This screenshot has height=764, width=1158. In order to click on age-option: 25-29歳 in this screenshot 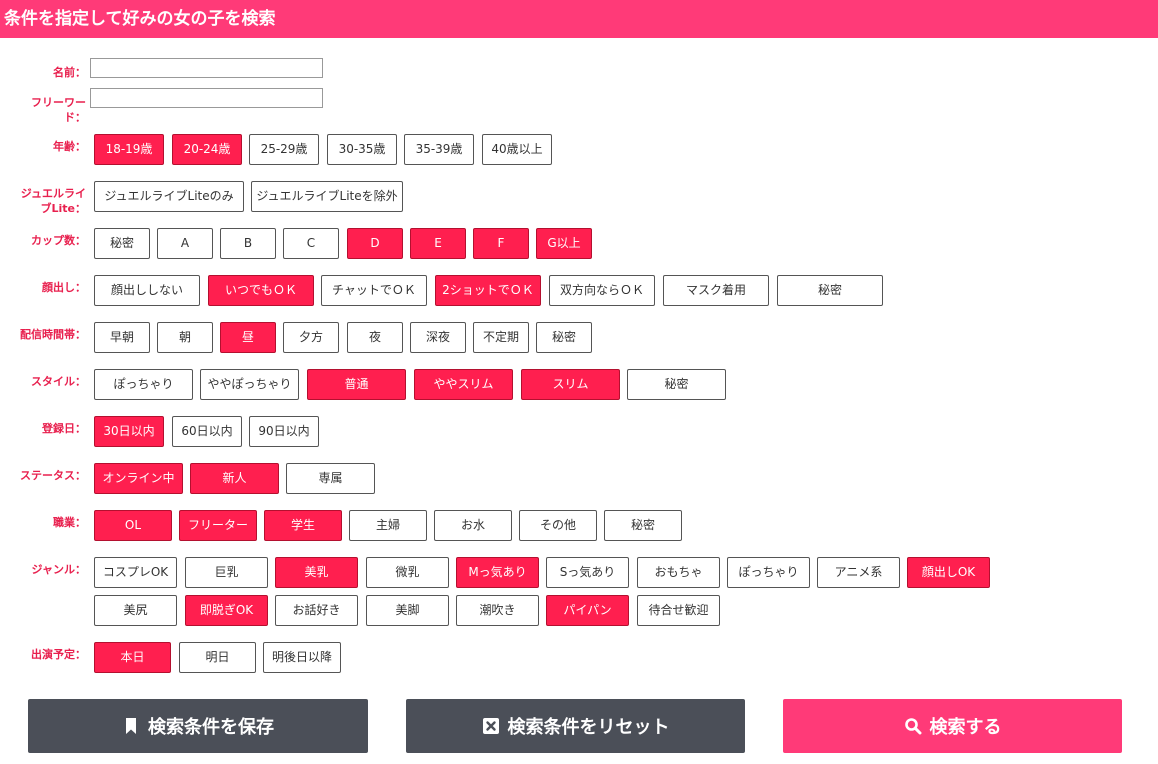, I will do `click(284, 149)`.